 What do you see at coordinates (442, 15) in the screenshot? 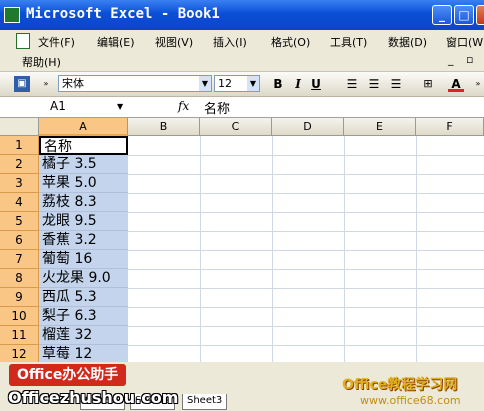
I see `minimize-button: _` at bounding box center [442, 15].